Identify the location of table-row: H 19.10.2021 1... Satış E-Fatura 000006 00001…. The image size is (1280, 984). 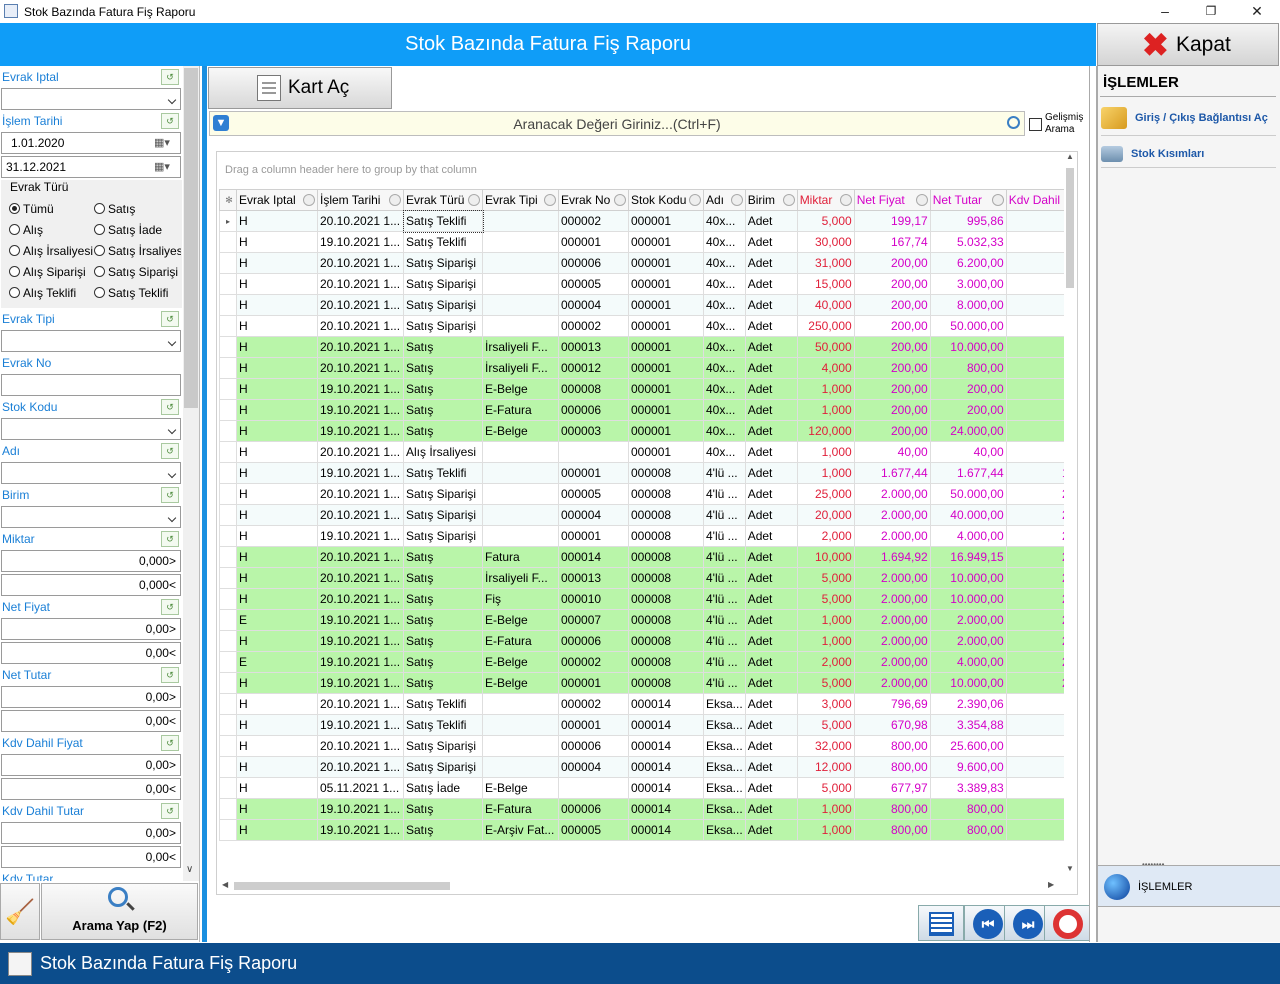
(645, 809).